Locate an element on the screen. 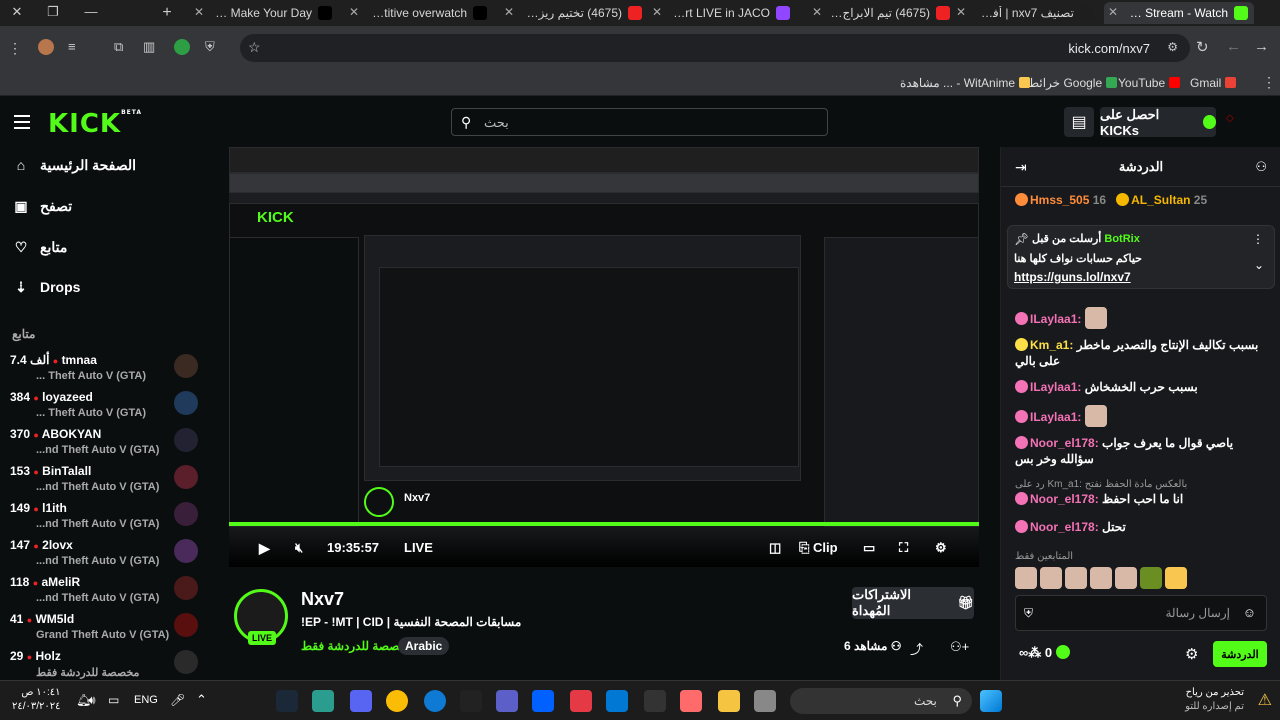 The height and width of the screenshot is (720, 1280). file-explorer-icon is located at coordinates (729, 701).